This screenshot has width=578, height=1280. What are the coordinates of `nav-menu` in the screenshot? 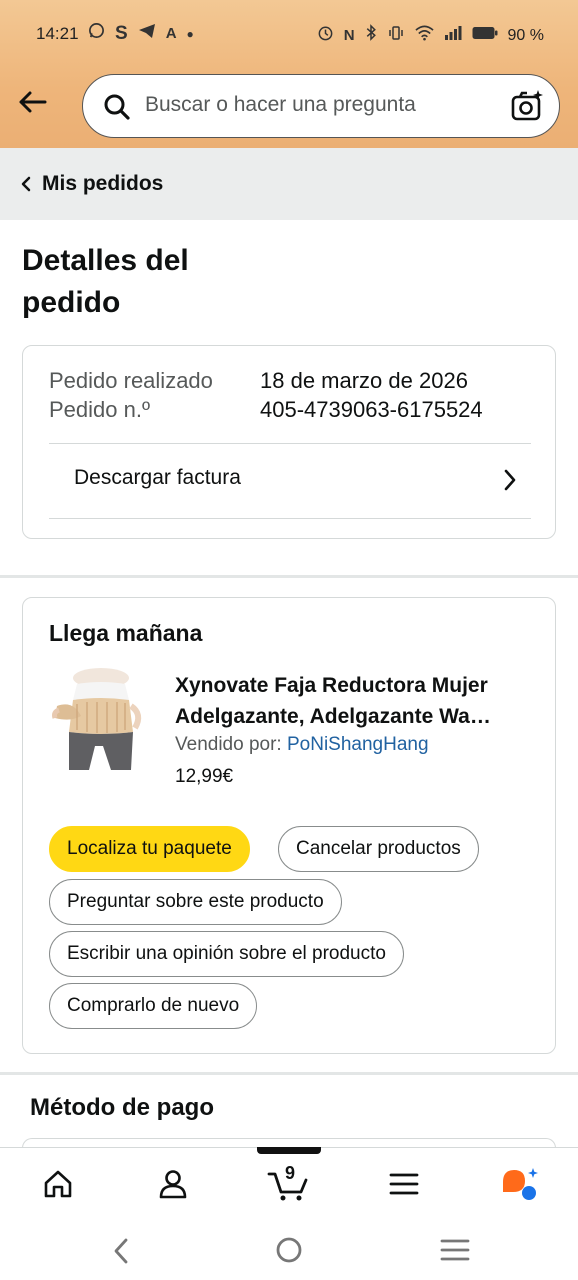 It's located at (404, 1184).